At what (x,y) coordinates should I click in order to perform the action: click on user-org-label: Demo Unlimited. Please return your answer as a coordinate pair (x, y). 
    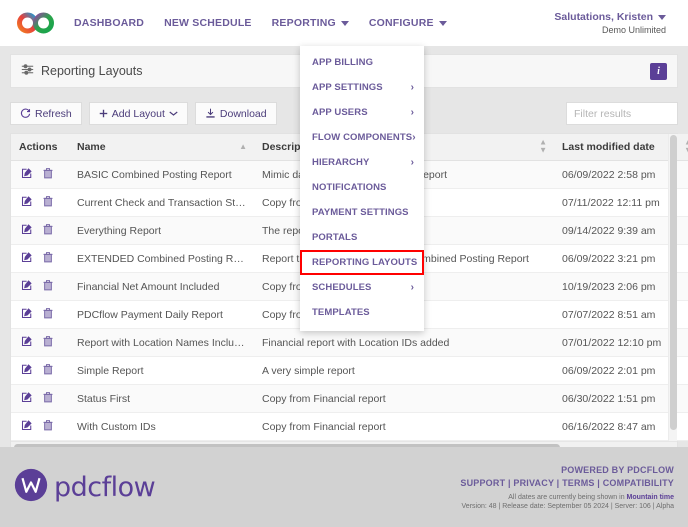
    Looking at the image, I should click on (633, 30).